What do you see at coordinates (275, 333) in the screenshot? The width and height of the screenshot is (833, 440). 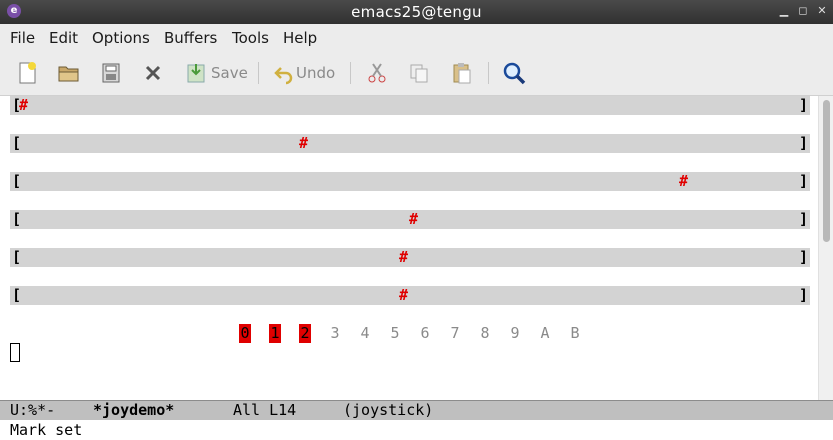 I see `joystick-button-1: 1` at bounding box center [275, 333].